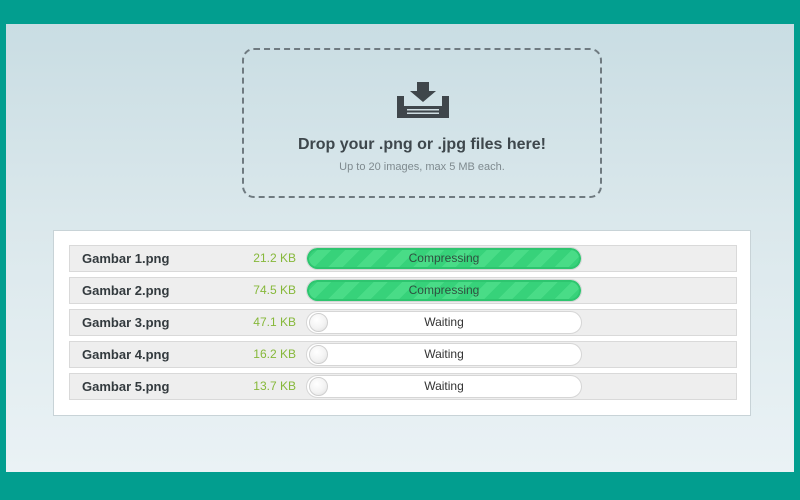  What do you see at coordinates (274, 258) in the screenshot?
I see `file-size: 21.2 KB` at bounding box center [274, 258].